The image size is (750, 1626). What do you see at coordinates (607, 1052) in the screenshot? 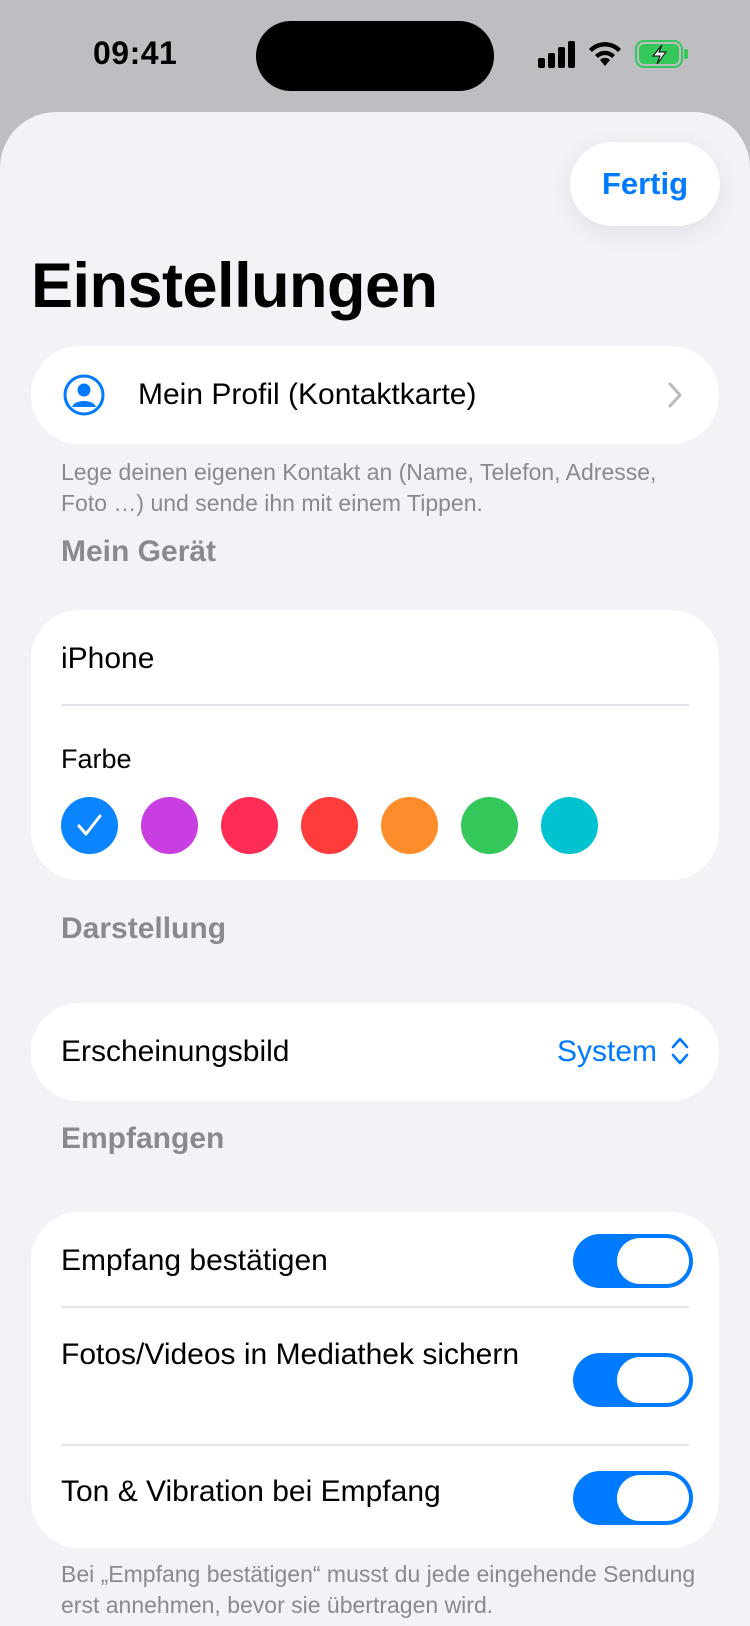
I see `appearance-picker-value: System` at bounding box center [607, 1052].